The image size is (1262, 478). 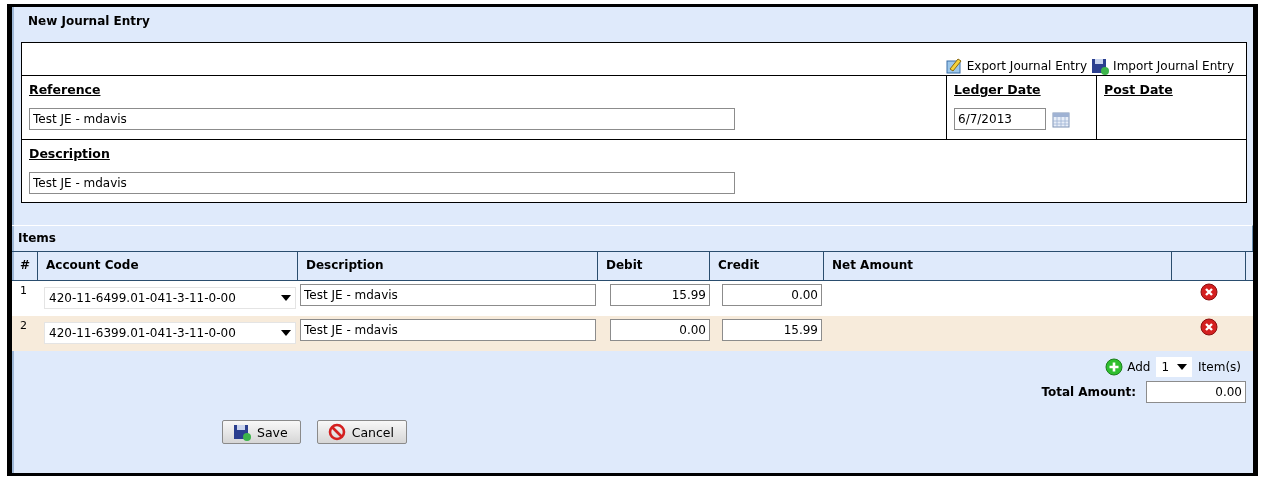 What do you see at coordinates (168, 266) in the screenshot?
I see `column-header: Account Code` at bounding box center [168, 266].